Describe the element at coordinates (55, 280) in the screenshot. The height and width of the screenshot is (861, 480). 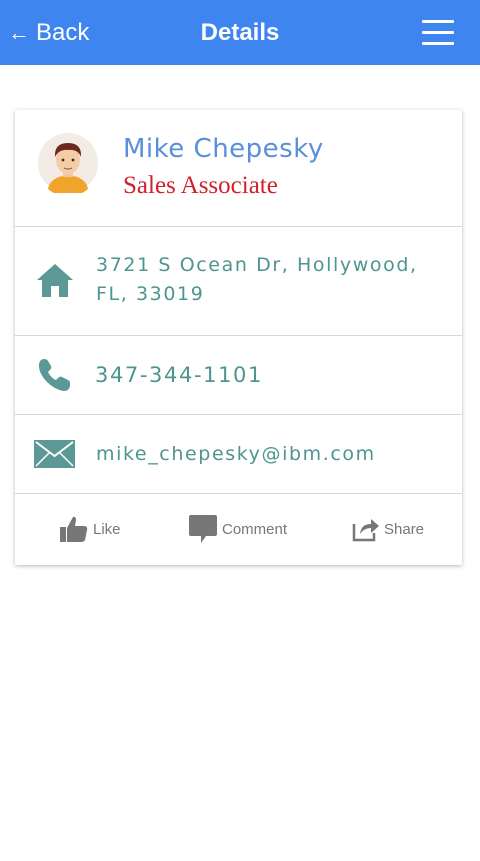
I see `home-icon` at that location.